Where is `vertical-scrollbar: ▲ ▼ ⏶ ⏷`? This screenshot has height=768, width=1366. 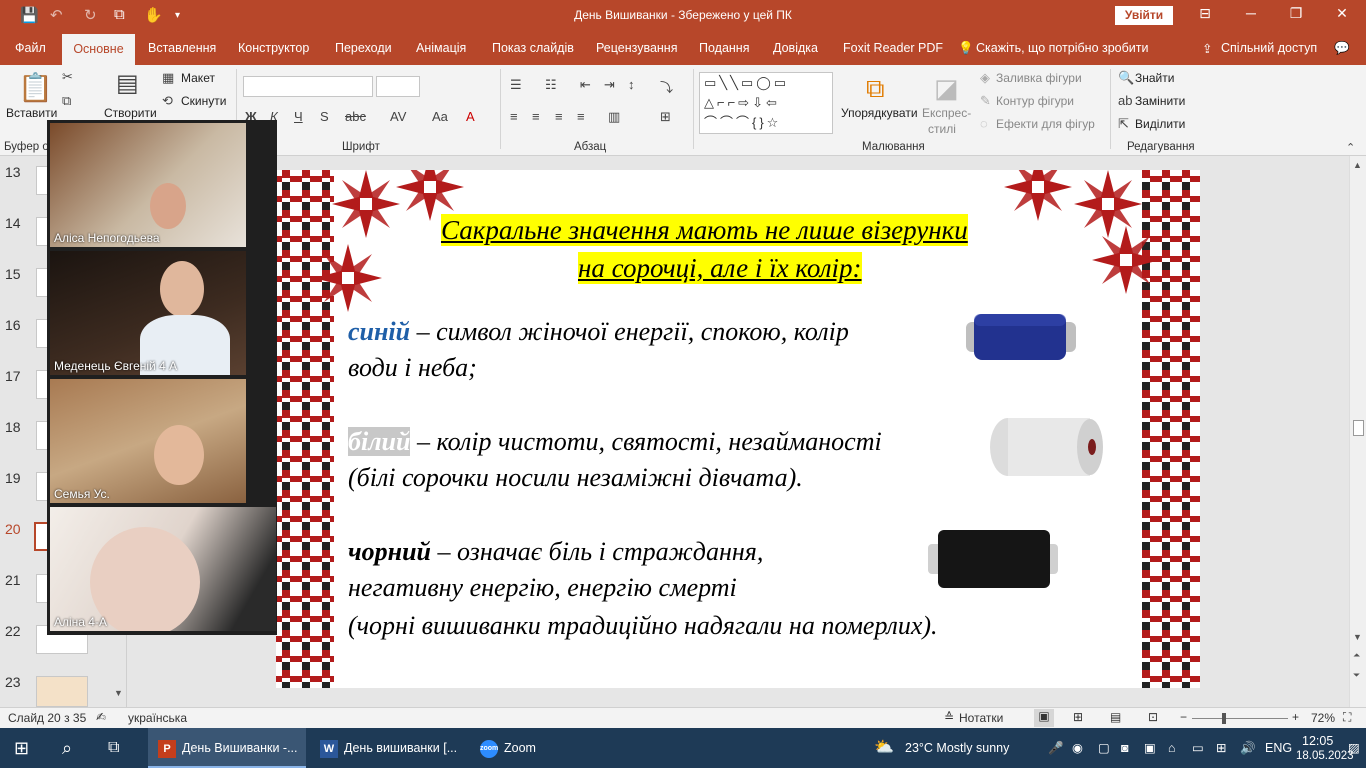
vertical-scrollbar: ▲ ▼ ⏶ ⏷ is located at coordinates (1357, 431).